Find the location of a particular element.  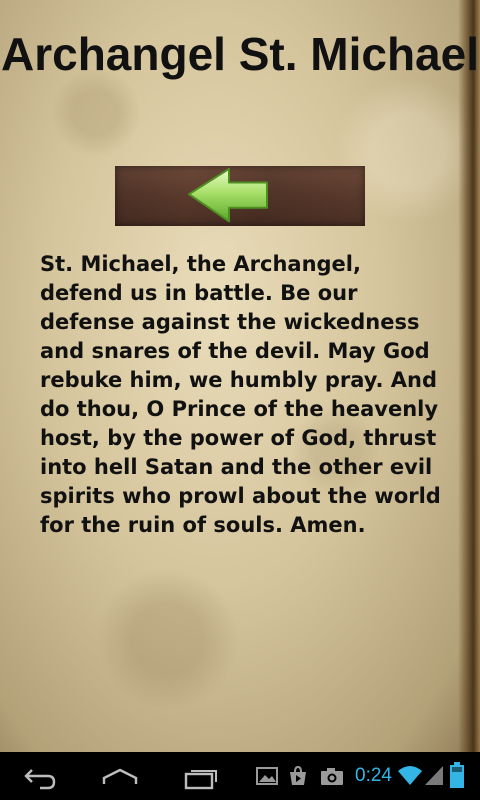

back-arrow-button is located at coordinates (240, 196).